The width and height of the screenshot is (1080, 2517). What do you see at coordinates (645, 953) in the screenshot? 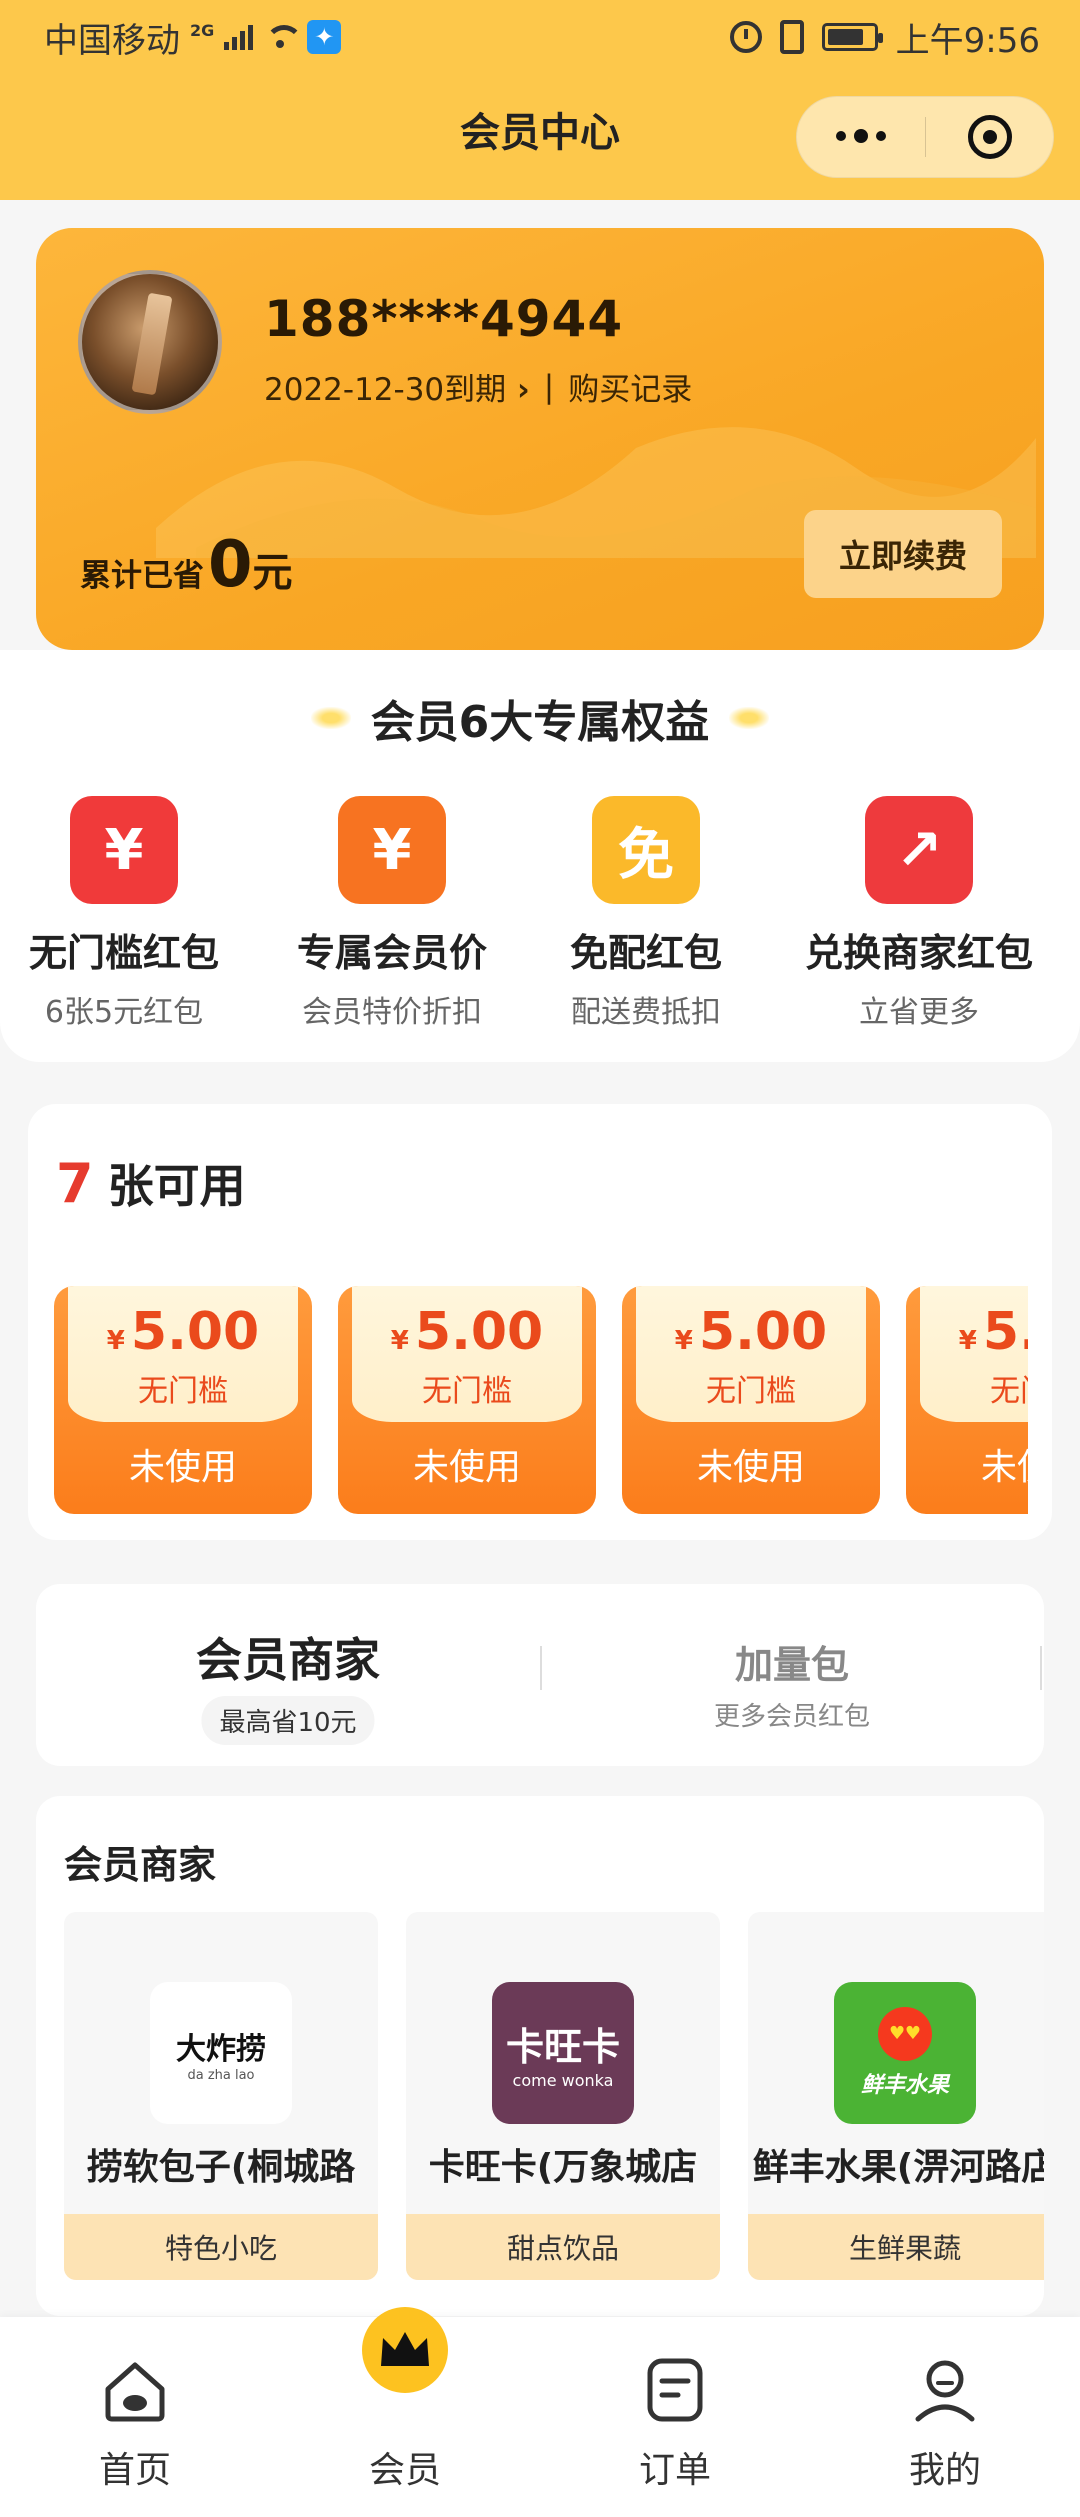
I see `benefit-name: 免配红包` at bounding box center [645, 953].